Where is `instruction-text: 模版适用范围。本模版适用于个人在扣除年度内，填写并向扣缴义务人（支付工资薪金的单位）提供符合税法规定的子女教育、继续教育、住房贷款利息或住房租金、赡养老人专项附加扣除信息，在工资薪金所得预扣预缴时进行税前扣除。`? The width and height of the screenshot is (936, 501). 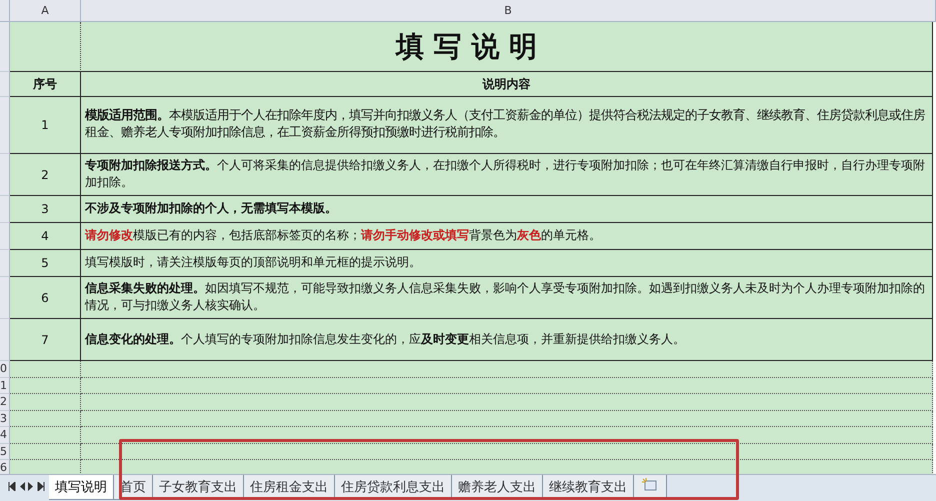 instruction-text: 模版适用范围。本模版适用于个人在扣除年度内，填写并向扣缴义务人（支付工资薪金的单位）提供符合税法规定的子女教育、继续教育、住房贷款利息或住房租金、赡养老人专项附加扣除信息，在工资薪金所得预扣预缴时进行税前扣除。 is located at coordinates (507, 125).